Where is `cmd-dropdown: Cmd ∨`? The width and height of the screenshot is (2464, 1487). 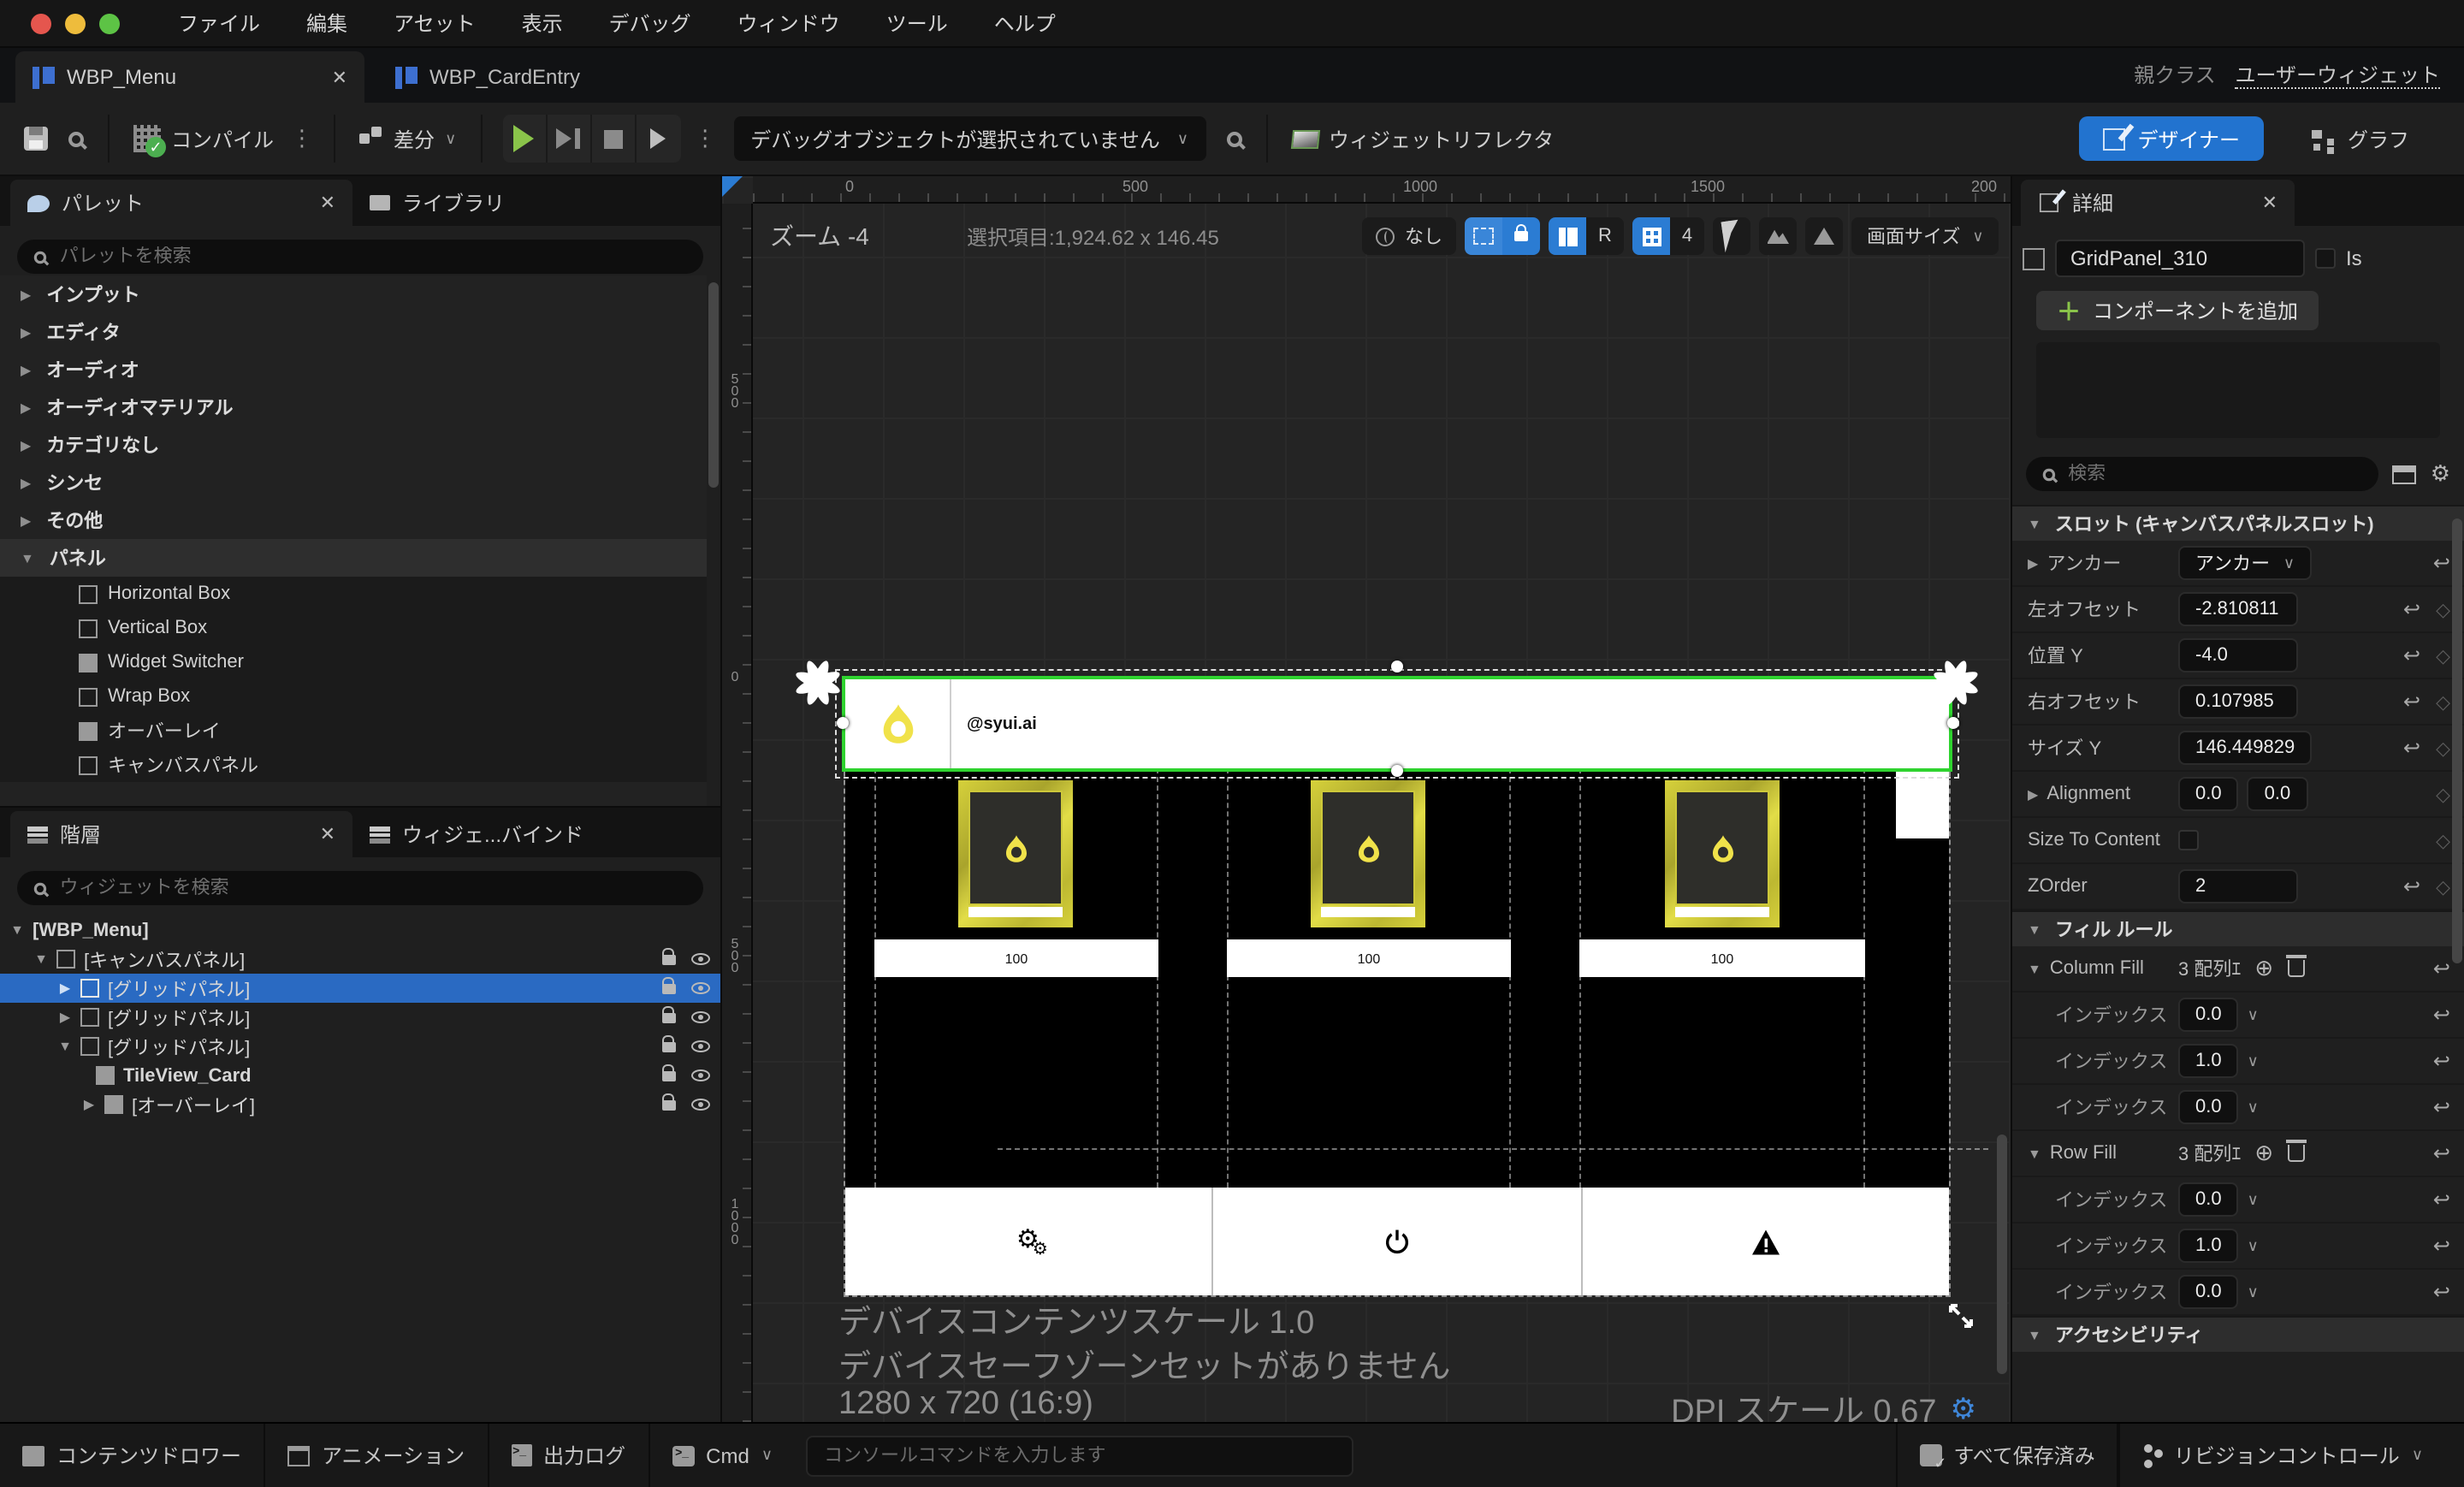 cmd-dropdown: Cmd ∨ is located at coordinates (722, 1455).